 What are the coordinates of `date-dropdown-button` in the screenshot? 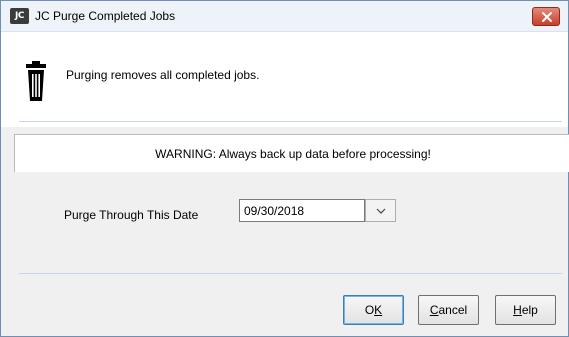 It's located at (380, 210).